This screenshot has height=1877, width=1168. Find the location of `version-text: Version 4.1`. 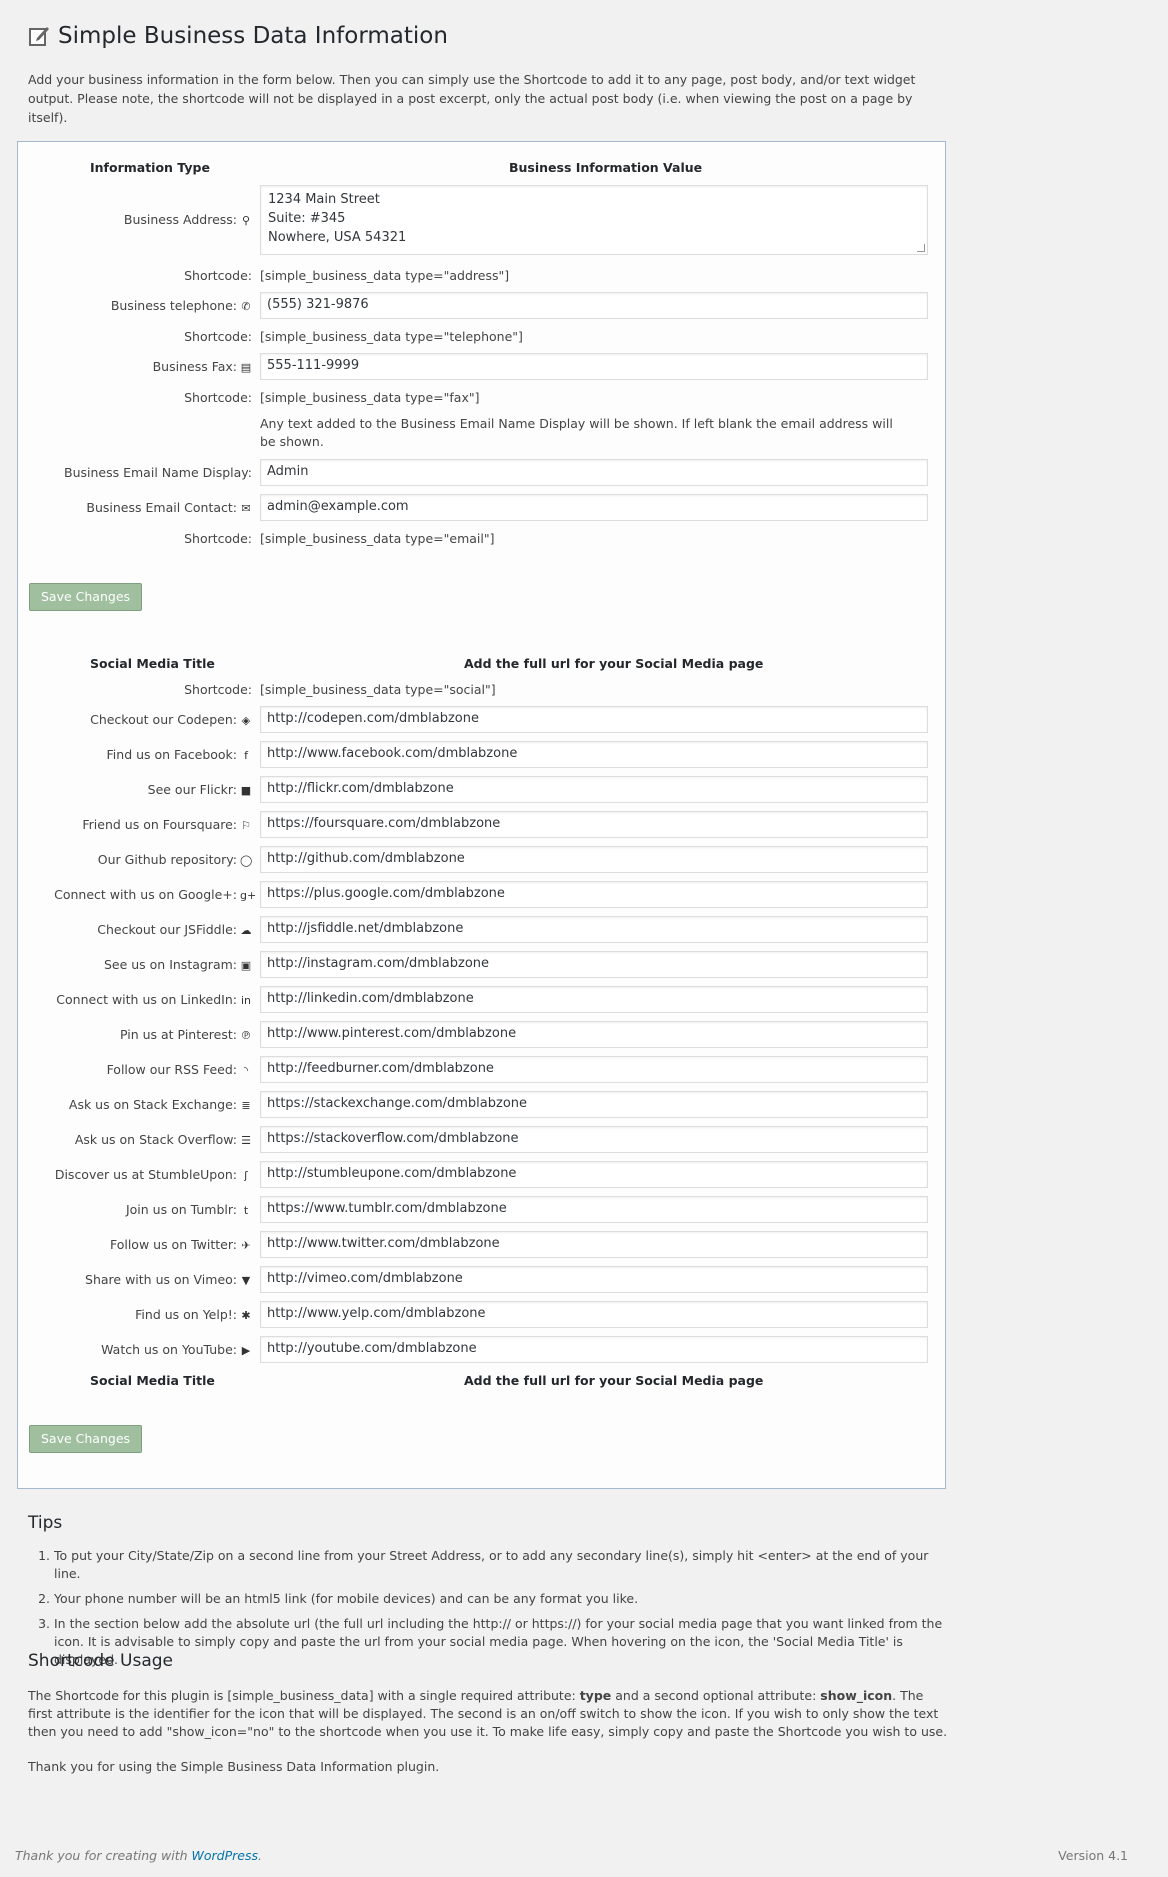

version-text: Version 4.1 is located at coordinates (1093, 1855).